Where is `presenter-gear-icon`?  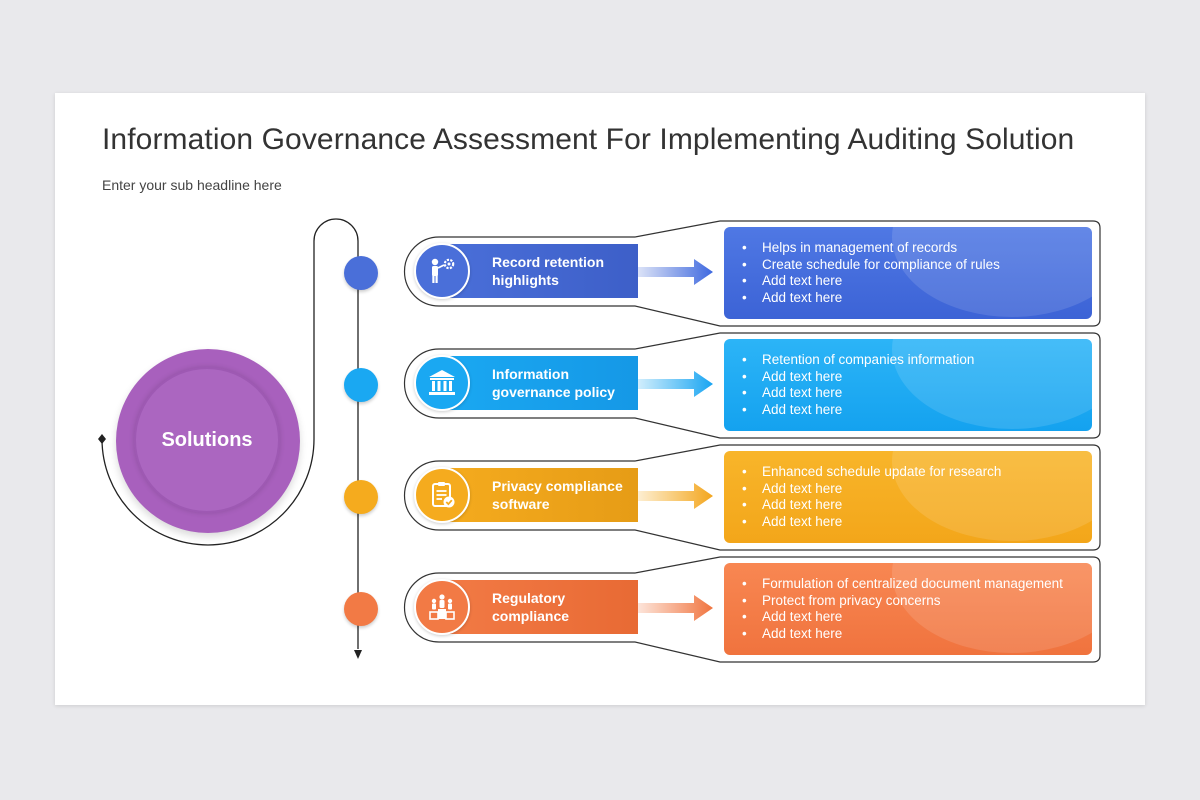 presenter-gear-icon is located at coordinates (442, 271).